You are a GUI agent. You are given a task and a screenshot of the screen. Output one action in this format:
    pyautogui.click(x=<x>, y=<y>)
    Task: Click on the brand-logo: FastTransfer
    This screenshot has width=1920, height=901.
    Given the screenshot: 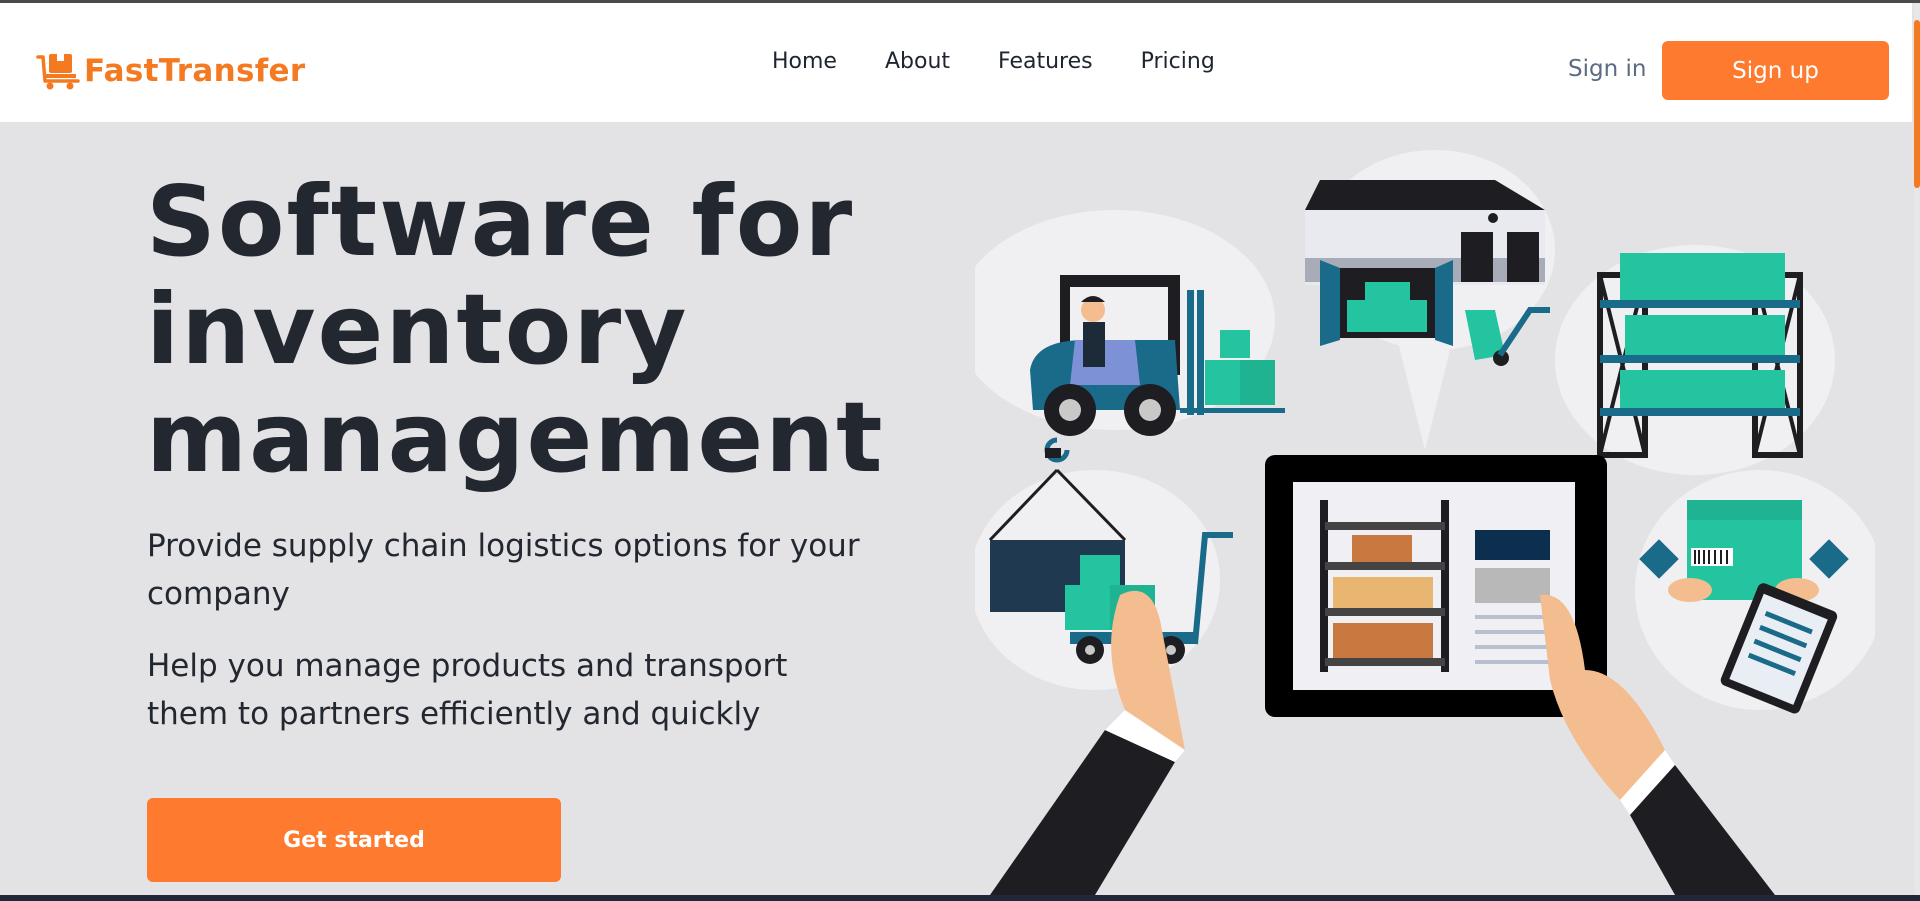 What is the action you would take?
    pyautogui.click(x=170, y=71)
    